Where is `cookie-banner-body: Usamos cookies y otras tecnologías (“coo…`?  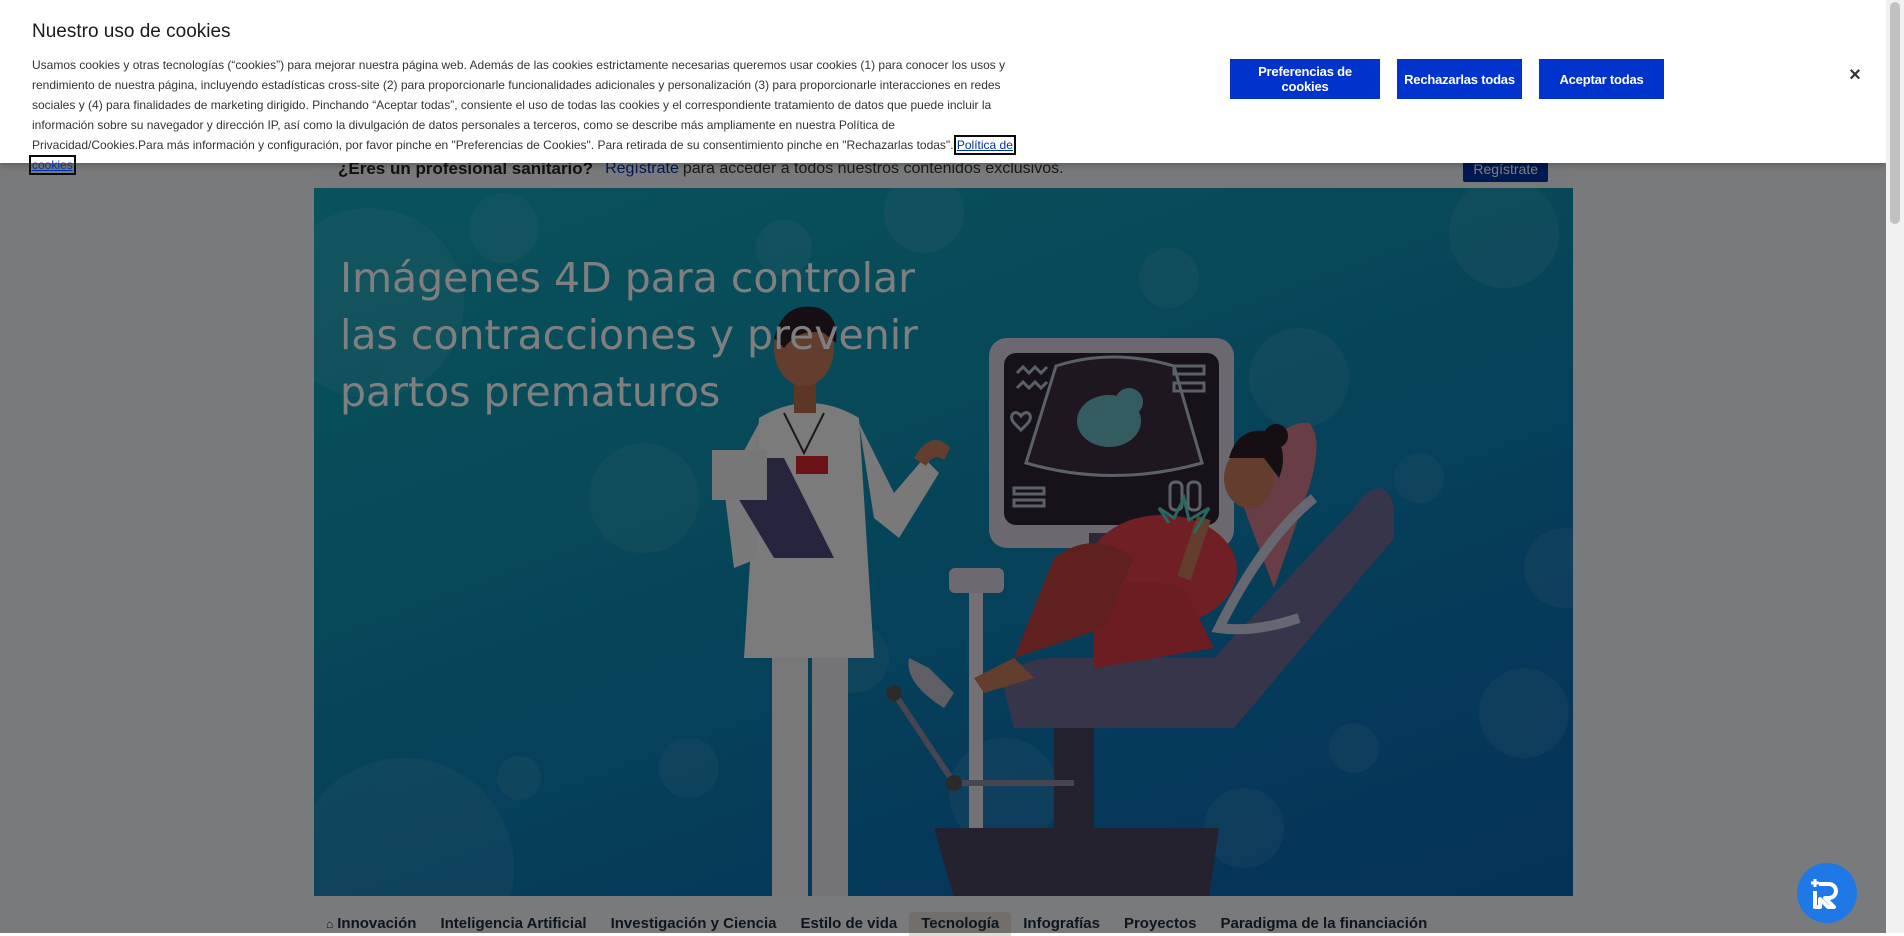
cookie-banner-body: Usamos cookies y otras tecnologías (“coo… is located at coordinates (519, 105).